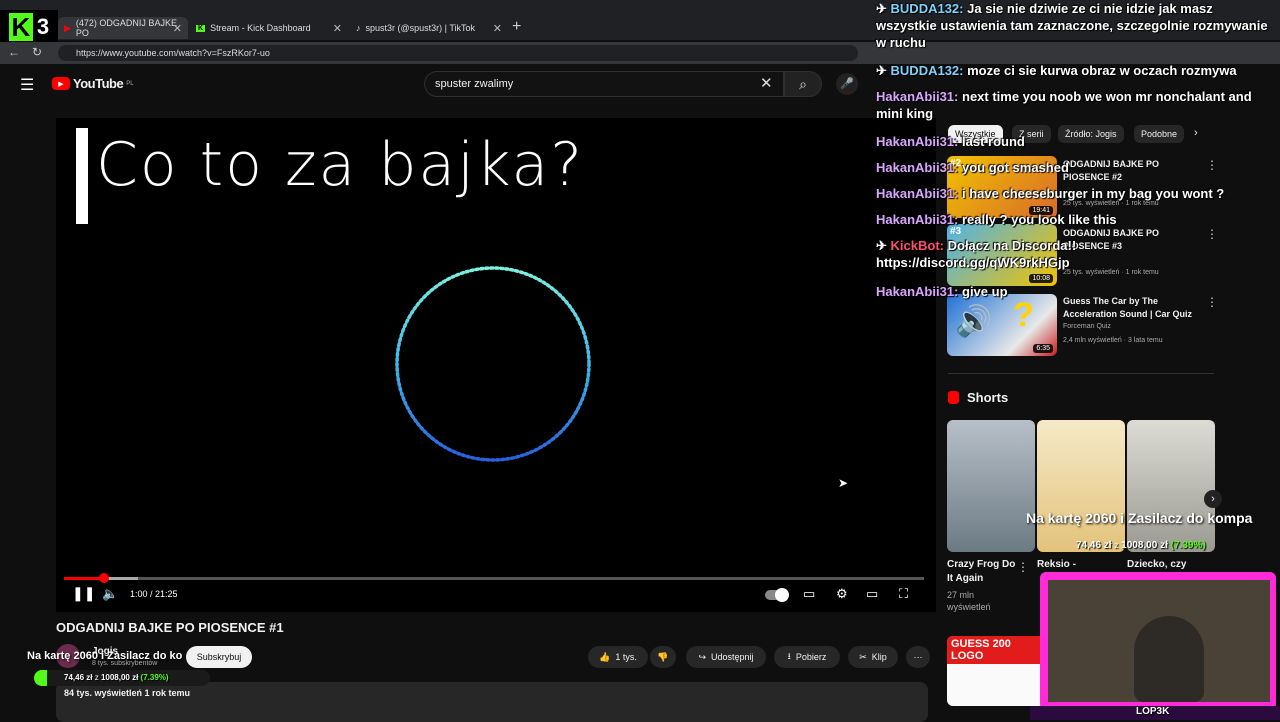 The height and width of the screenshot is (722, 1280). Describe the element at coordinates (420, 28) in the screenshot. I see `tab-label: spust3r (@spust3r) | TikTok` at that location.